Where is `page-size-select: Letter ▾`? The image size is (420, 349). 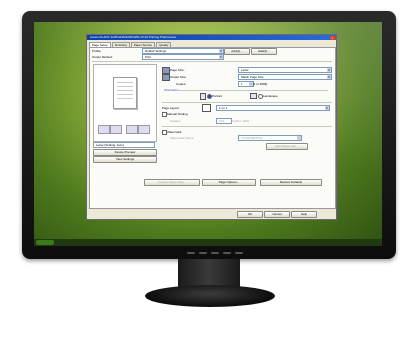 page-size-select: Letter ▾ is located at coordinates (285, 70).